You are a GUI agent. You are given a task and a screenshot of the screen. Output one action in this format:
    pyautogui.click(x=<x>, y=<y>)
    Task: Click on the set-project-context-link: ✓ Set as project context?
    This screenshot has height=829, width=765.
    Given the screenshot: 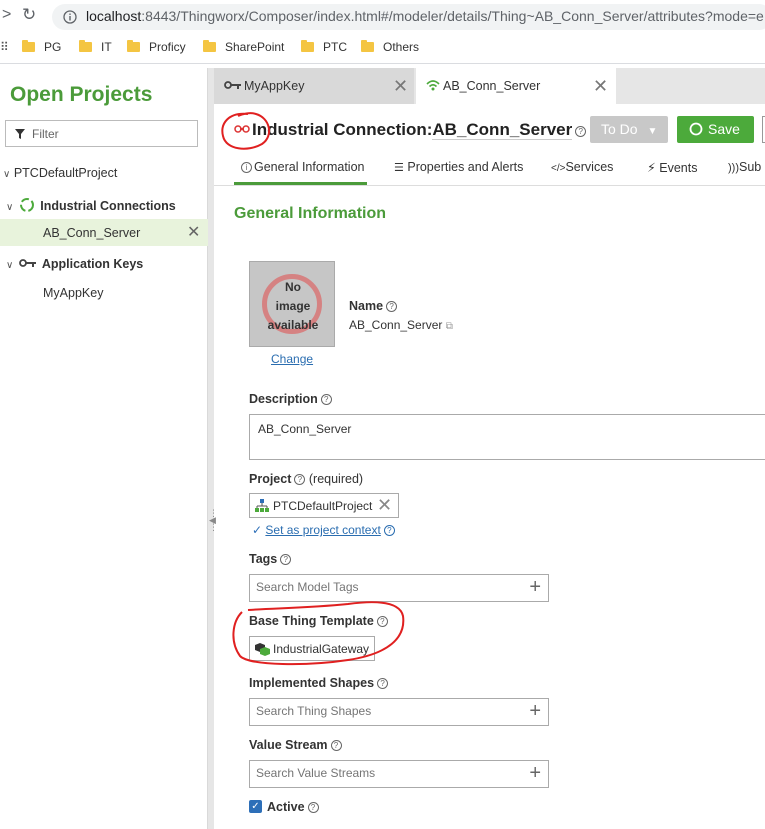 What is the action you would take?
    pyautogui.click(x=323, y=530)
    